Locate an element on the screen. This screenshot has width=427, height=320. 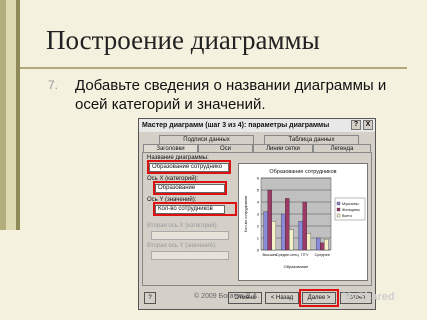
secondary-y-axis-label: Вторая ось Y (значений): is located at coordinates (182, 246).